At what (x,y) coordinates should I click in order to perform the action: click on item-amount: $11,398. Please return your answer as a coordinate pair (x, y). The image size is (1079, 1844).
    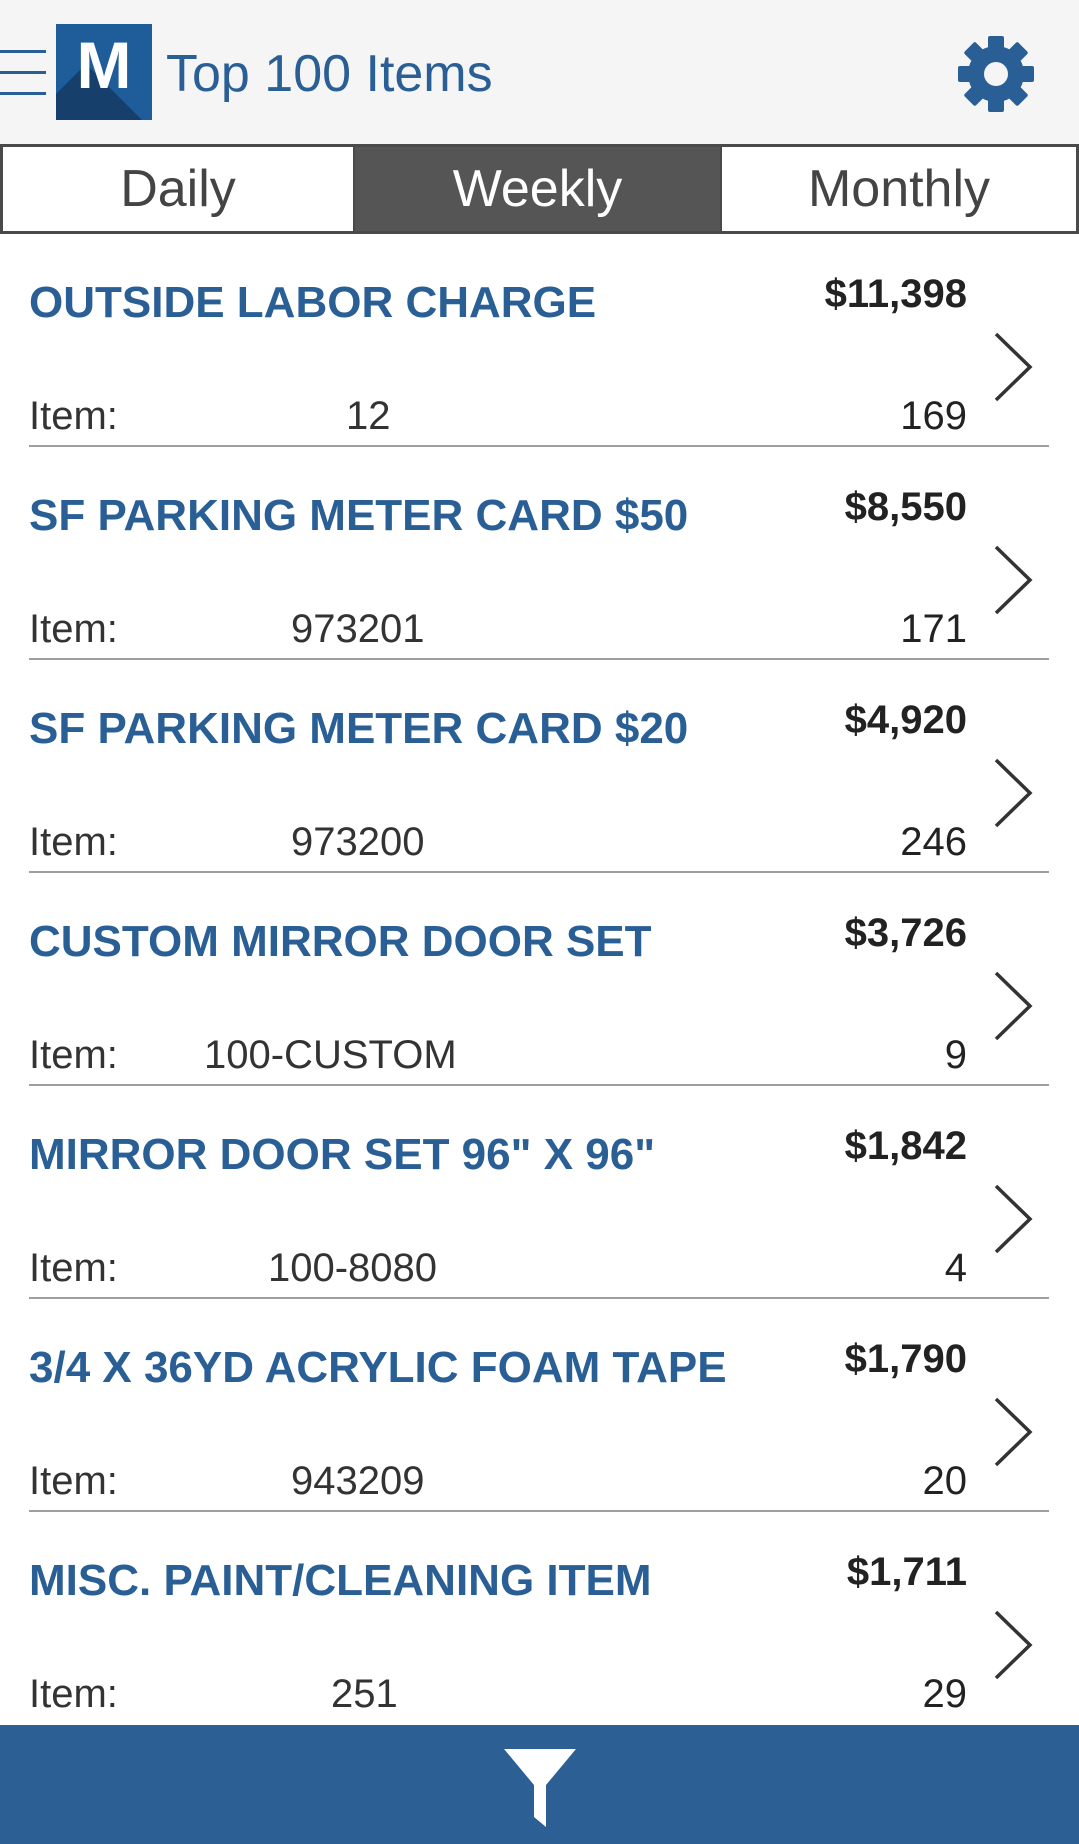
    Looking at the image, I should click on (895, 294).